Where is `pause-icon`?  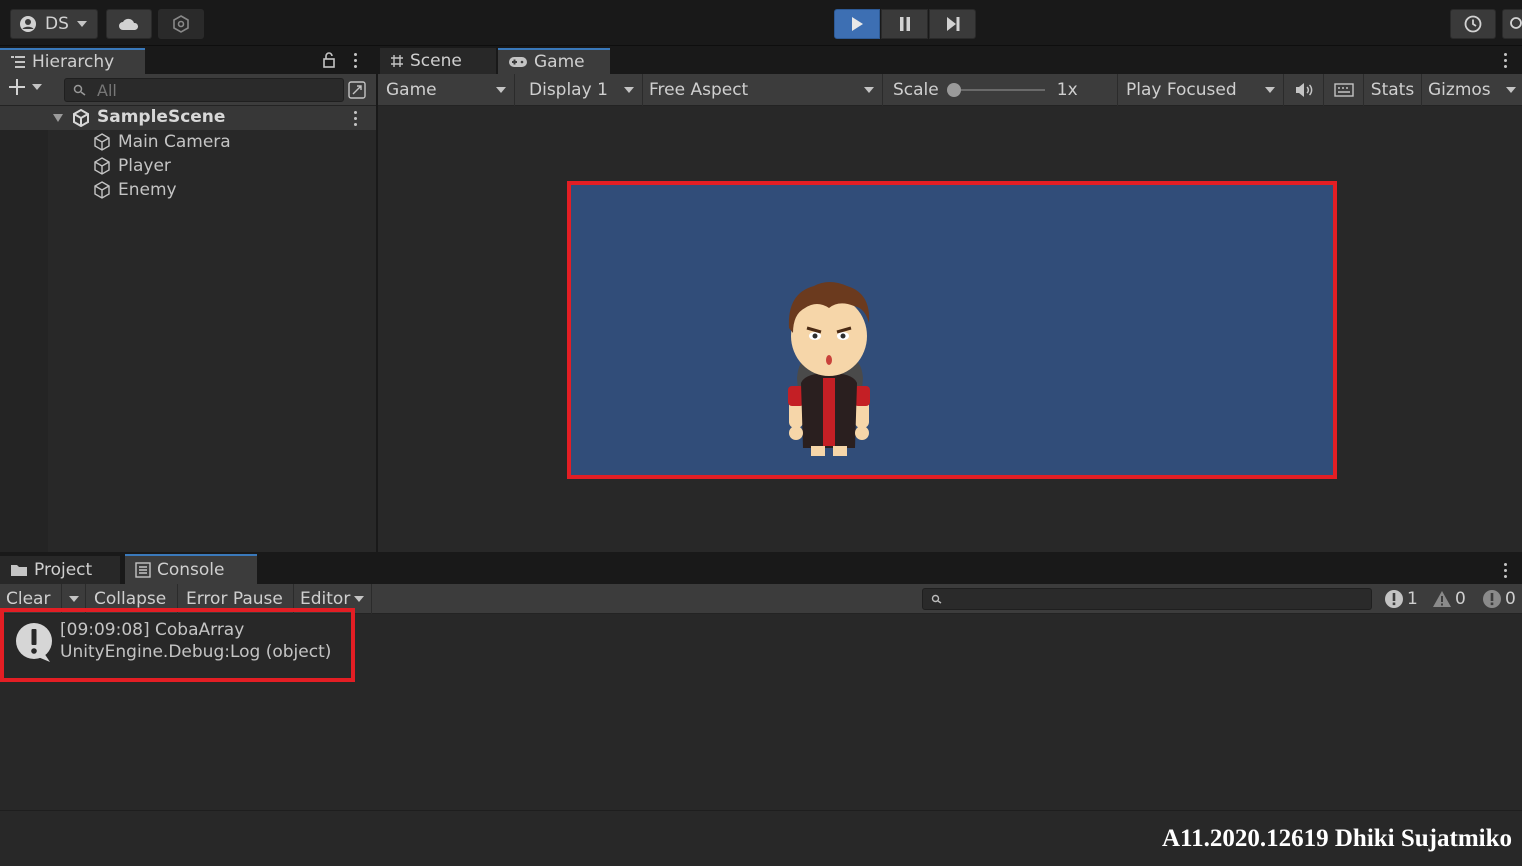
pause-icon is located at coordinates (904, 24).